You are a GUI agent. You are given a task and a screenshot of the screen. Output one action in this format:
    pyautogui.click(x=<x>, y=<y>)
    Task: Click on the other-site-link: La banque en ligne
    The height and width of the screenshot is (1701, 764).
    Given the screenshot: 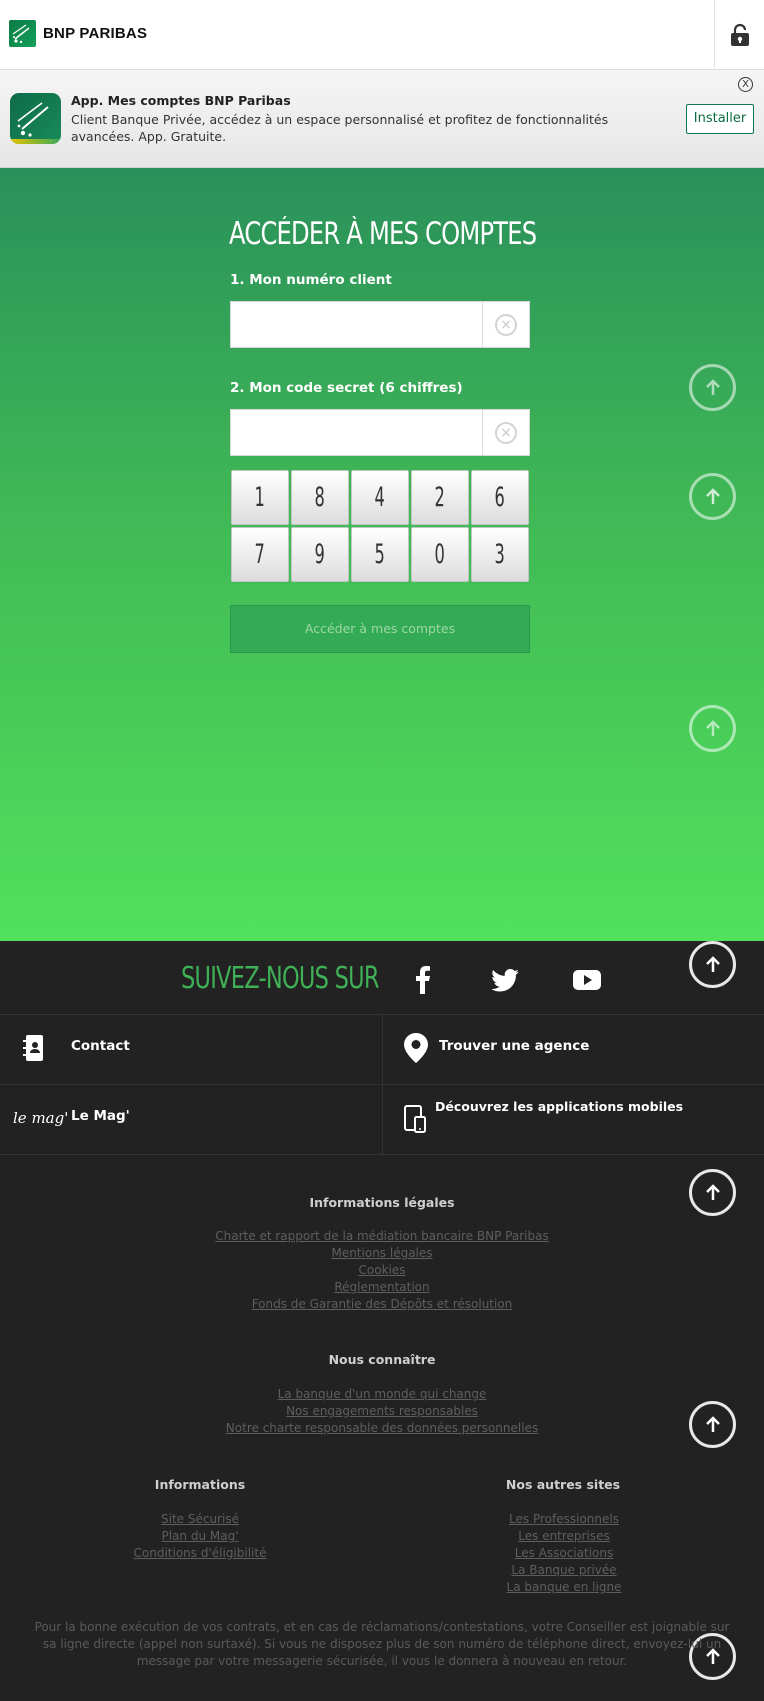 What is the action you would take?
    pyautogui.click(x=564, y=1587)
    